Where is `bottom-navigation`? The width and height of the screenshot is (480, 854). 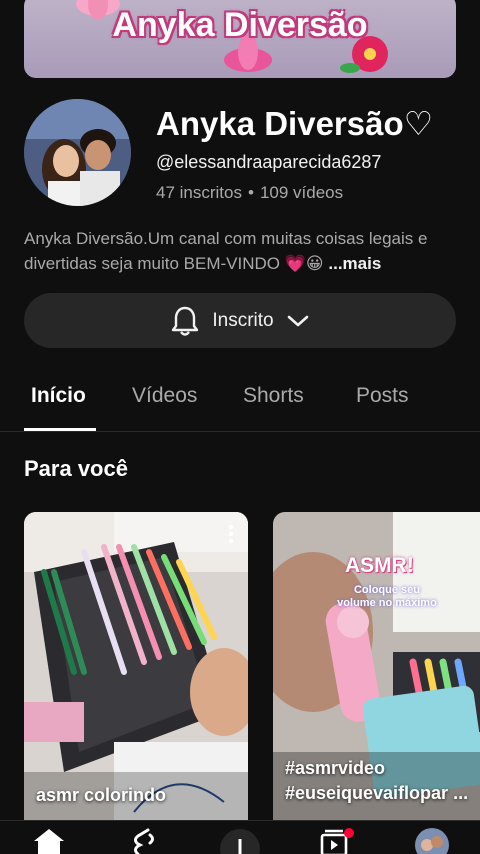
bottom-navigation is located at coordinates (240, 837).